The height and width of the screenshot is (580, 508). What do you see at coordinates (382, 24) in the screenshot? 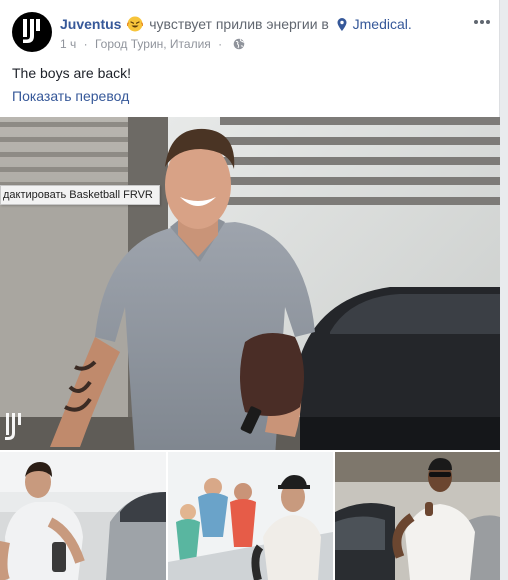
I see `place-link: Jmedical.` at bounding box center [382, 24].